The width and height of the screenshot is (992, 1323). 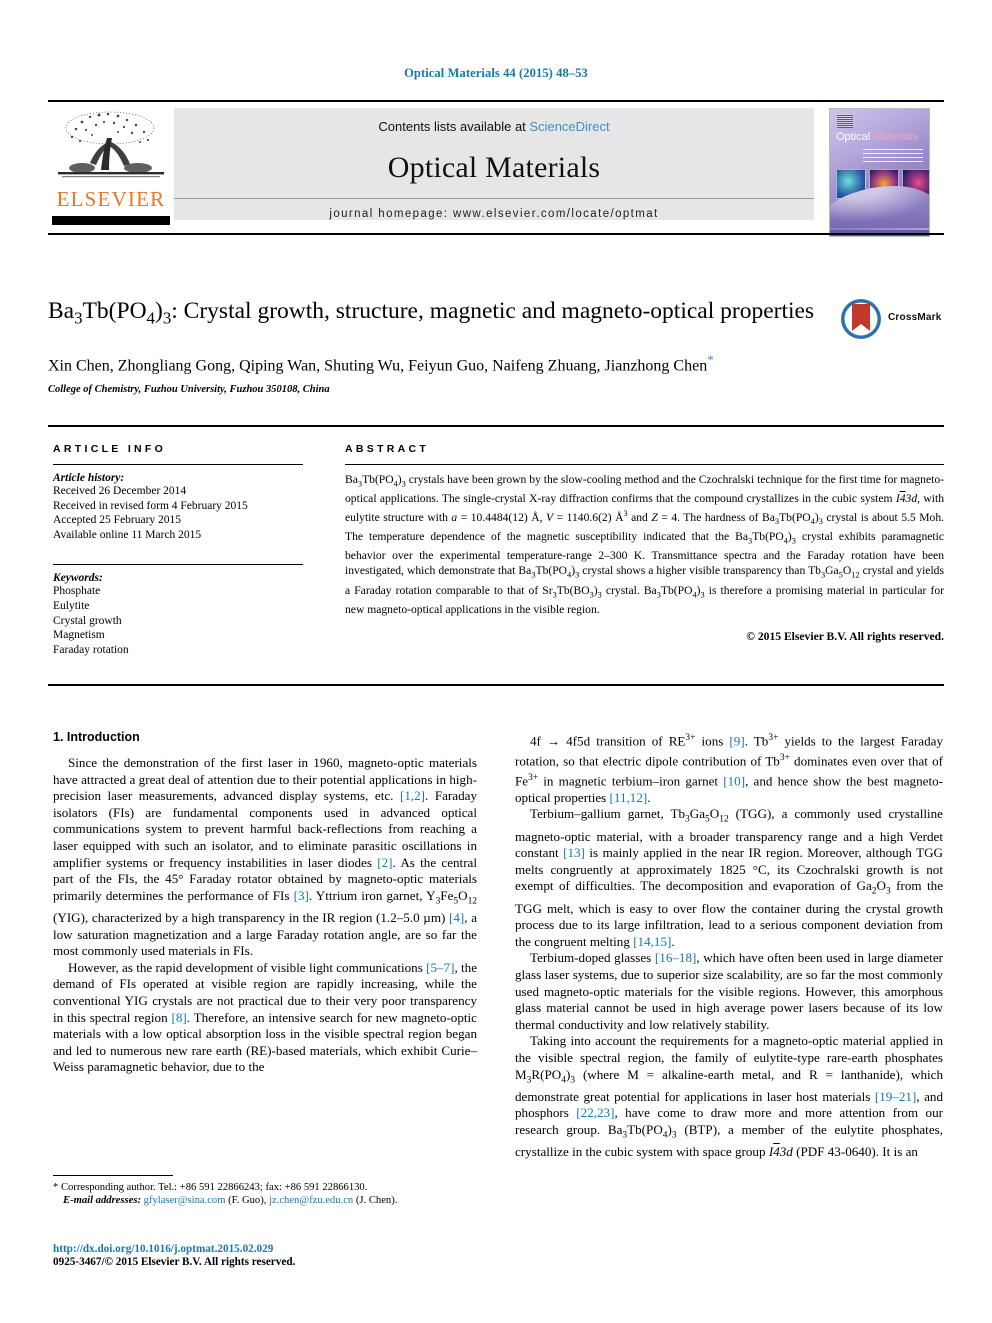 I want to click on header-bottom-rule, so click(x=496, y=234).